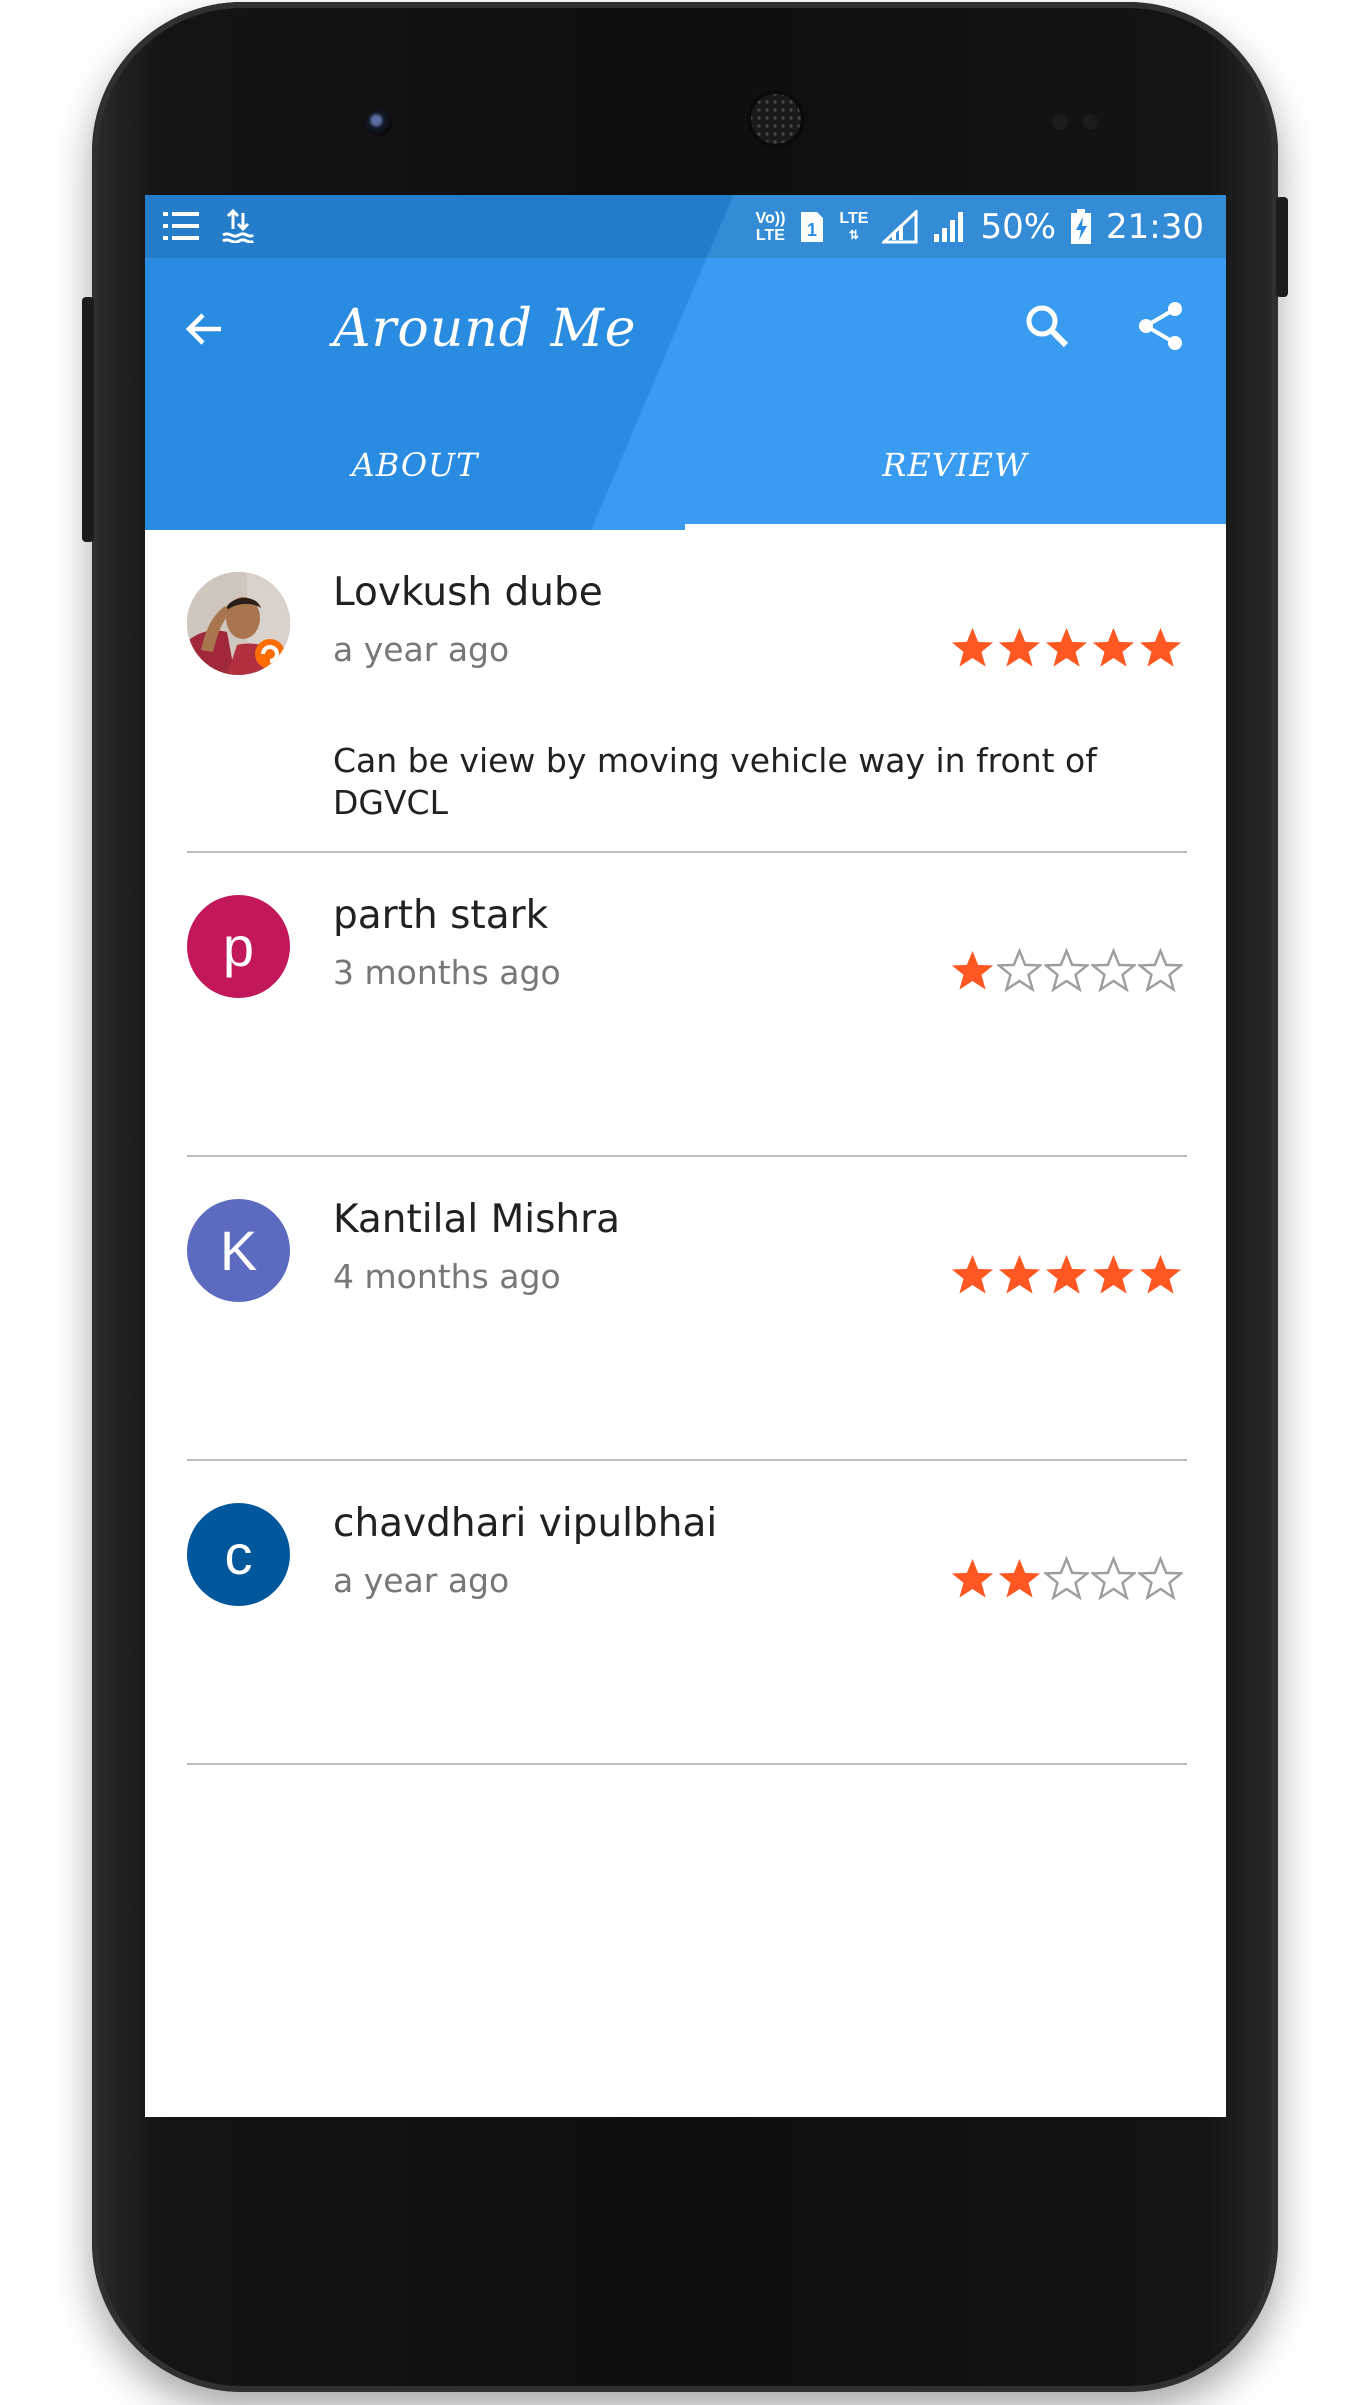  I want to click on signal-strength-icon, so click(949, 227).